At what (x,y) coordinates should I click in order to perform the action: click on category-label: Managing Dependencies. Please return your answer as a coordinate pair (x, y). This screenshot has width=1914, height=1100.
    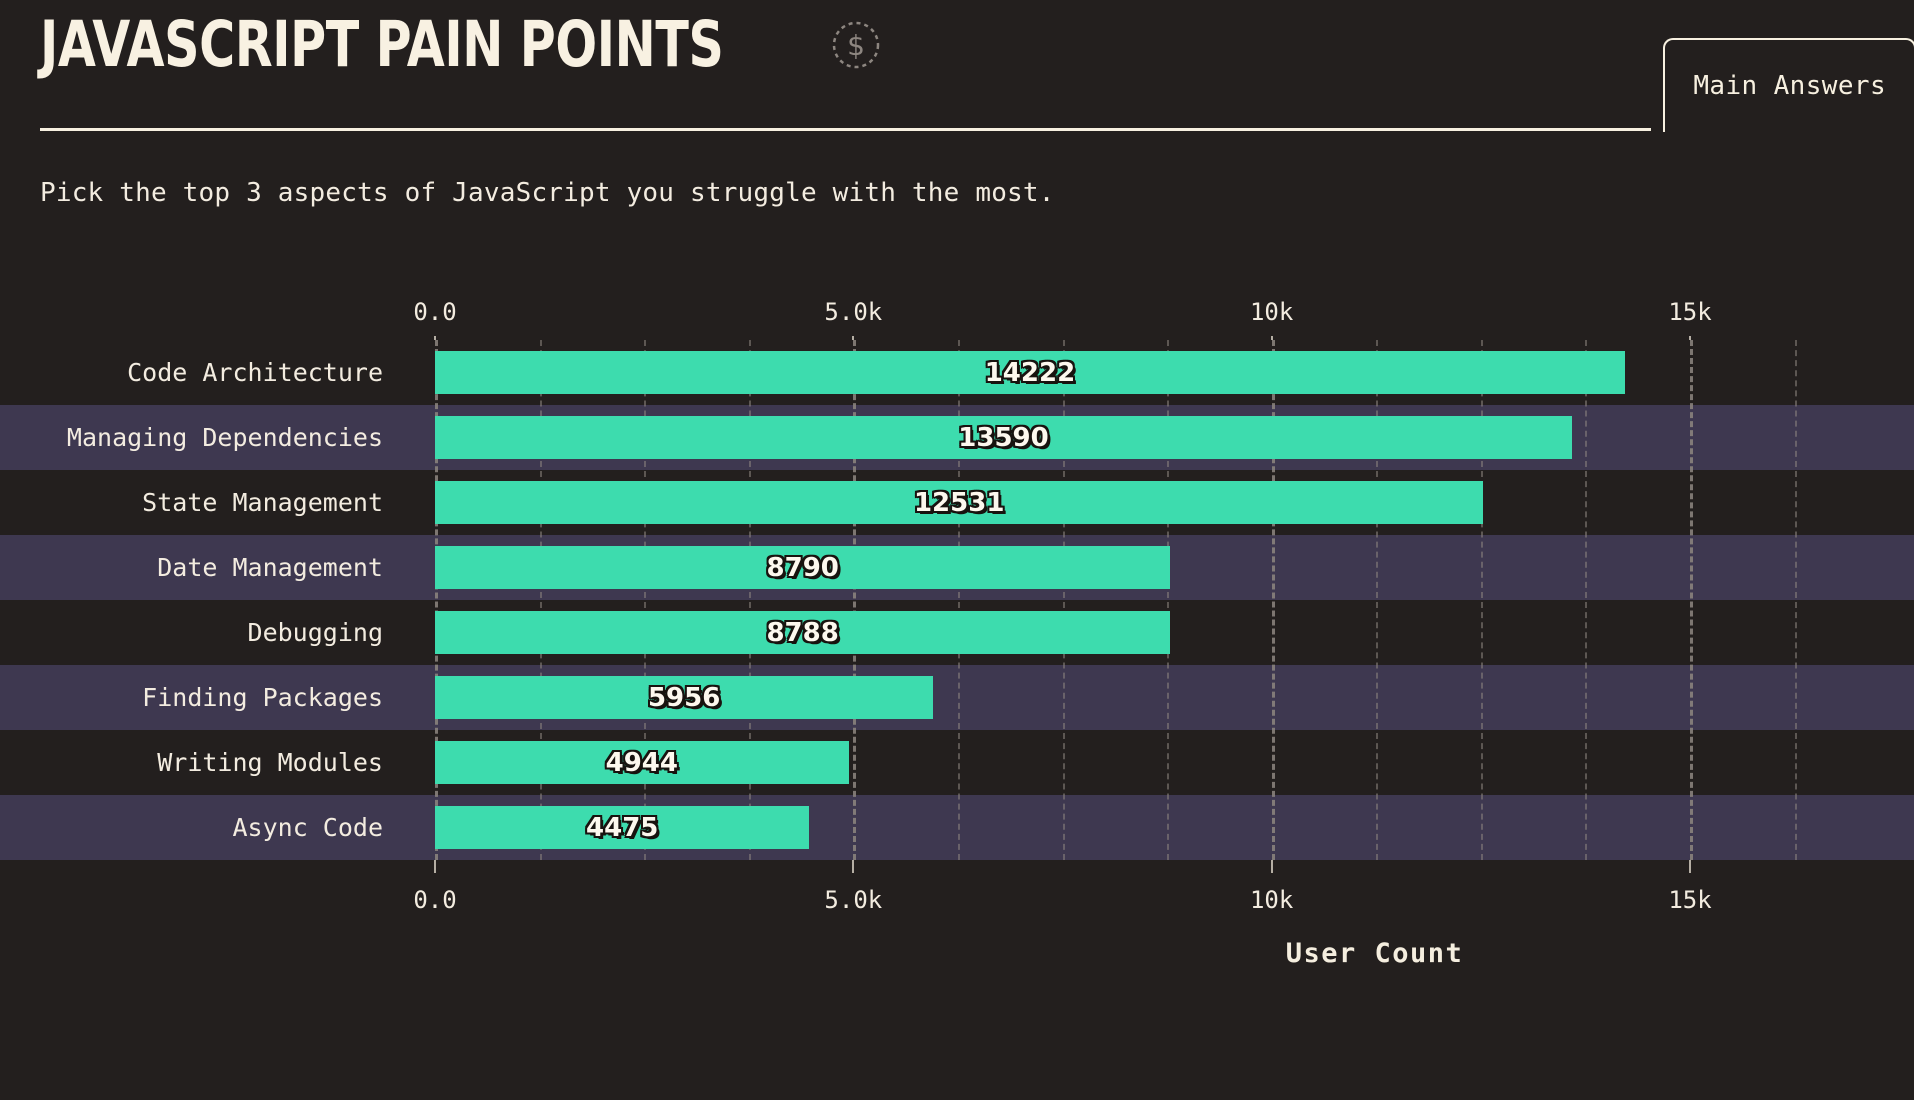
    Looking at the image, I should click on (224, 437).